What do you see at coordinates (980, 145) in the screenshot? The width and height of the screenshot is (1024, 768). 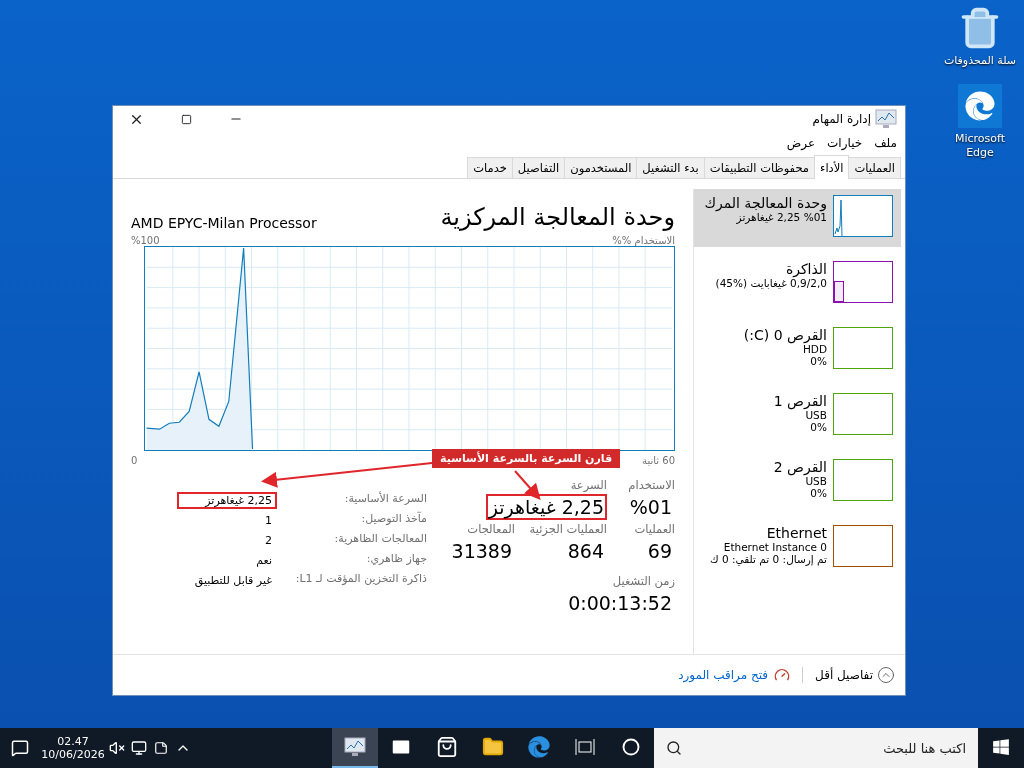 I see `desktop-icon-label: Microsoft Edge` at bounding box center [980, 145].